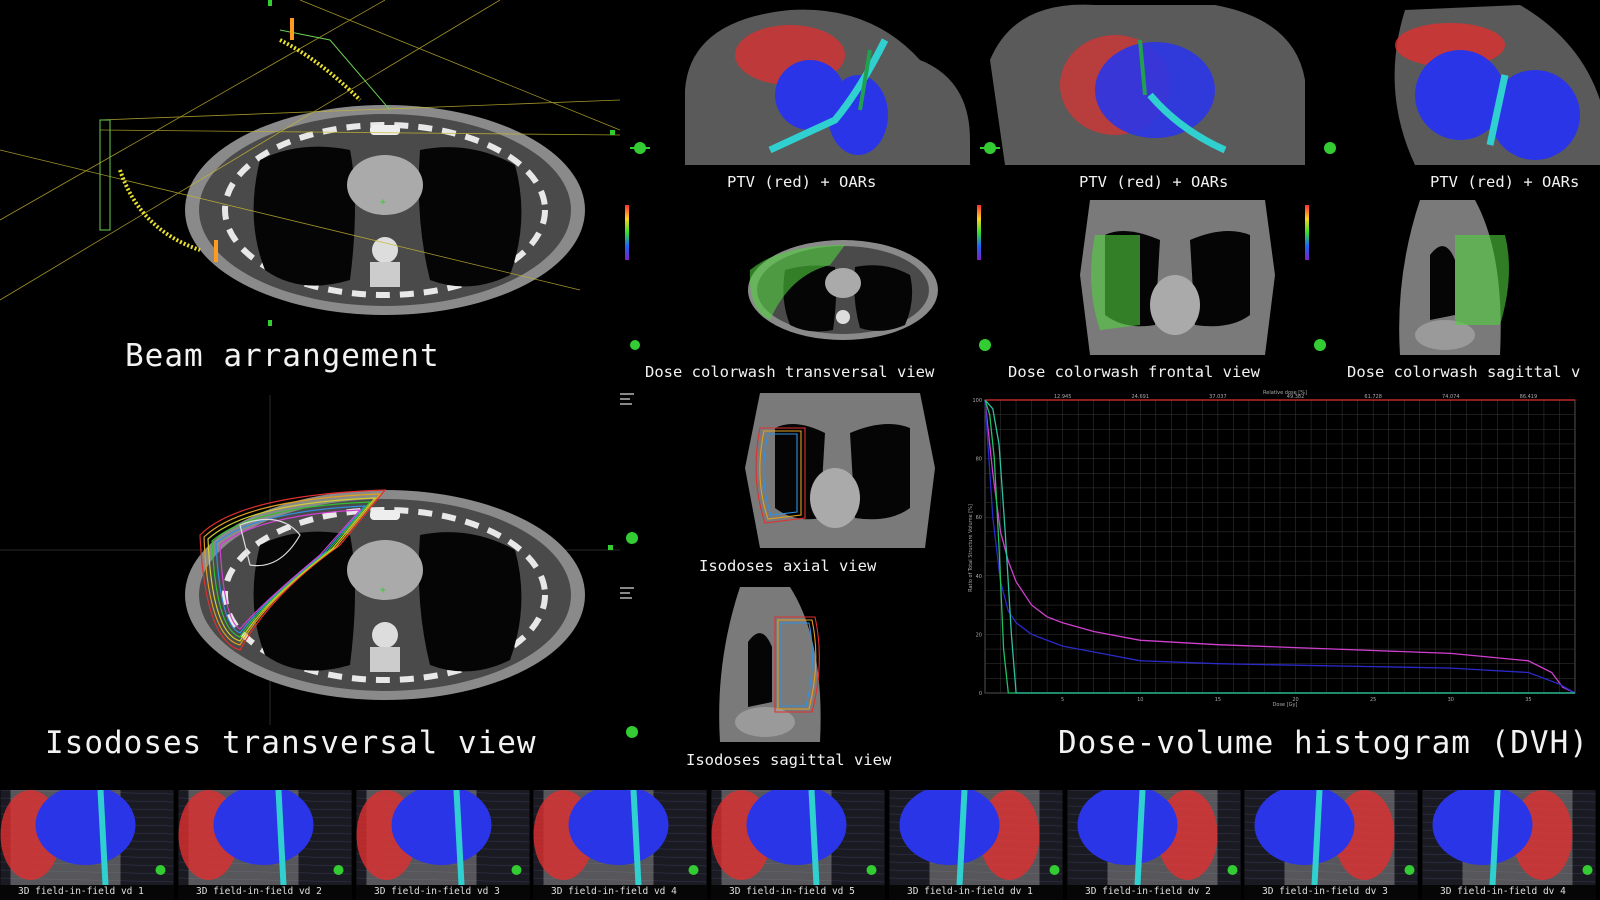 The height and width of the screenshot is (900, 1600). Describe the element at coordinates (790, 372) in the screenshot. I see `caption-colorwash-transversal: Dose colorwash transversal view` at that location.